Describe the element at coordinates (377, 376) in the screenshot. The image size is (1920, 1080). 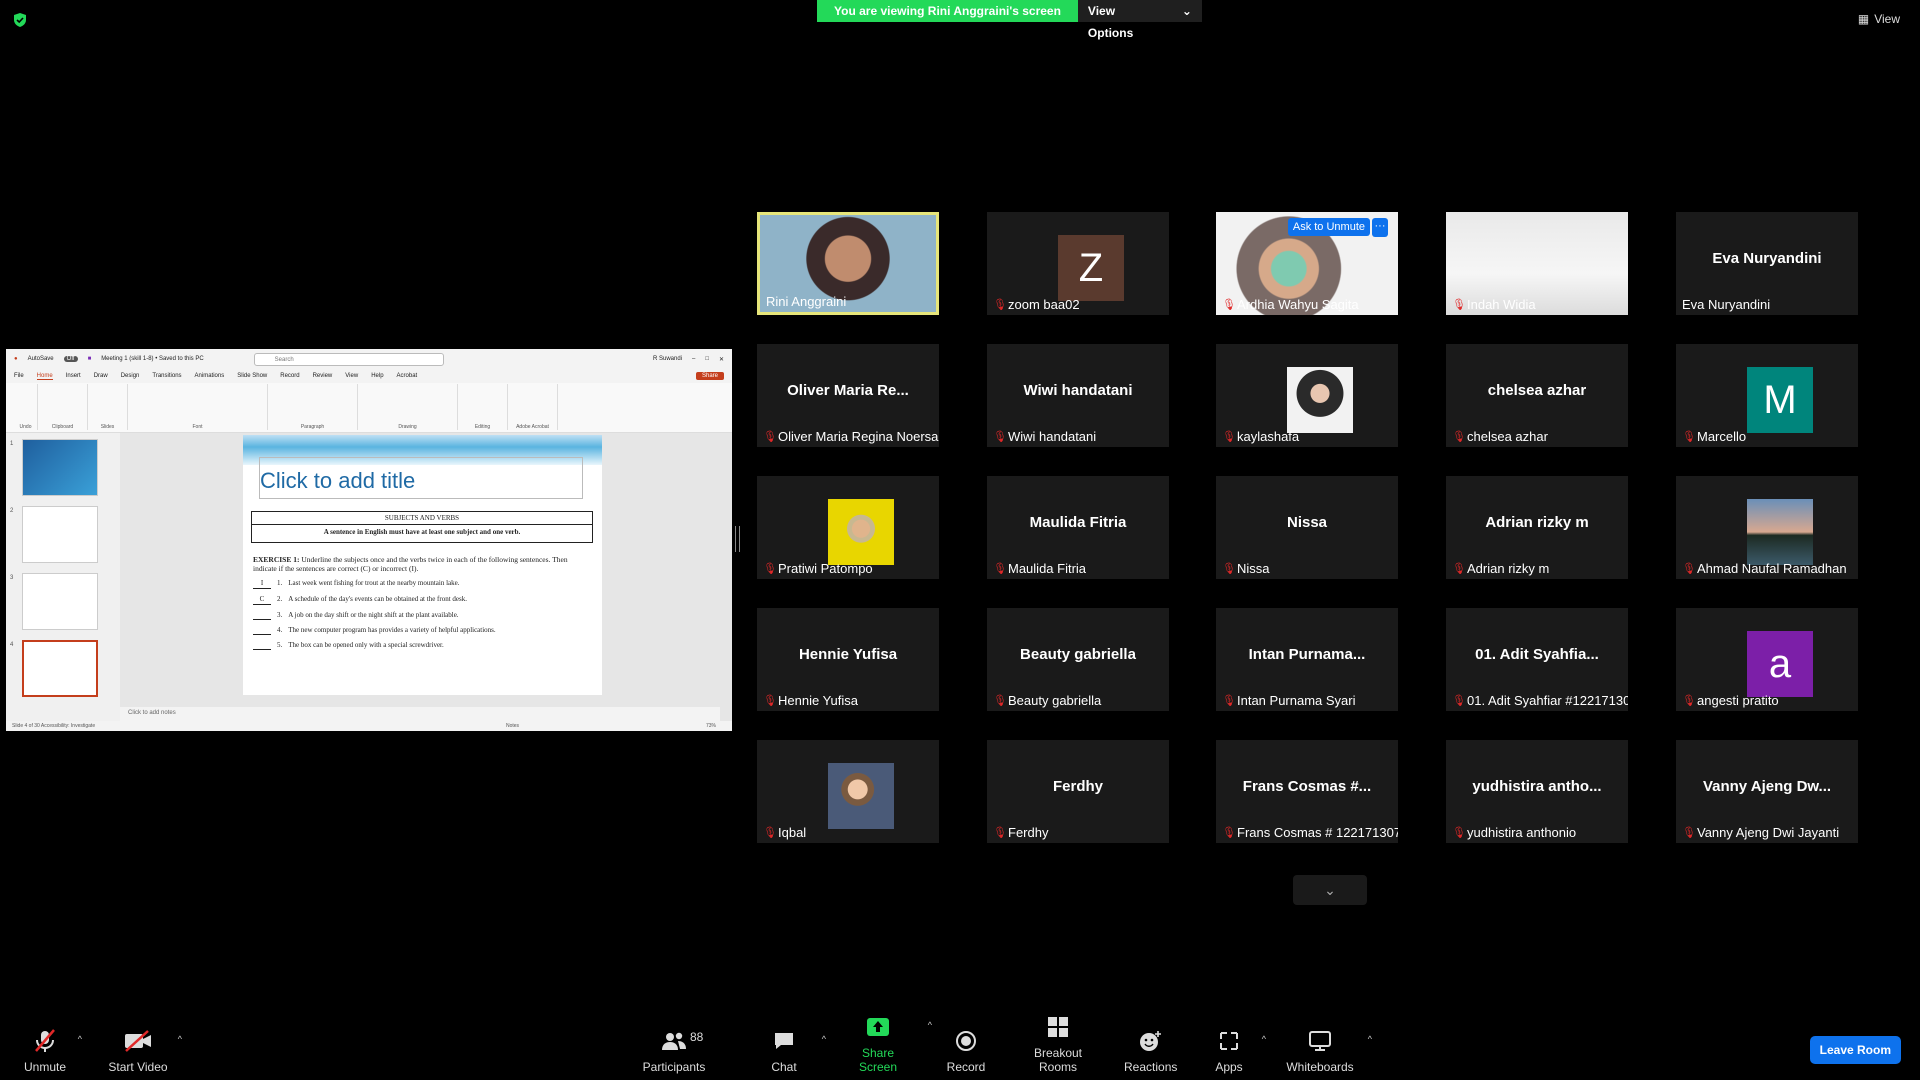
I see `ppt-tab: Help` at that location.